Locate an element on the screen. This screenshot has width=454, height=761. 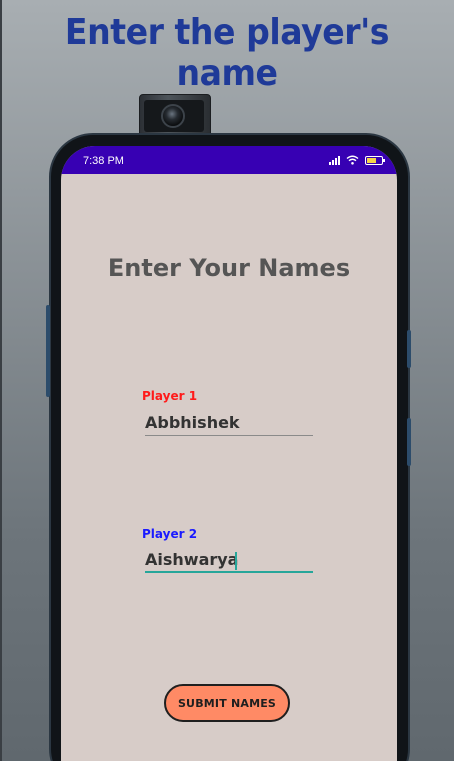
player1-input is located at coordinates (229, 424).